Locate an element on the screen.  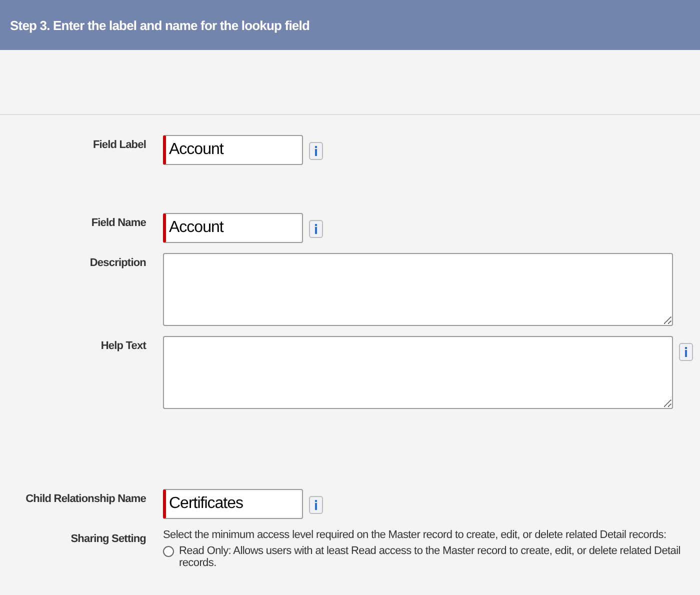
field-label: Description is located at coordinates (117, 263).